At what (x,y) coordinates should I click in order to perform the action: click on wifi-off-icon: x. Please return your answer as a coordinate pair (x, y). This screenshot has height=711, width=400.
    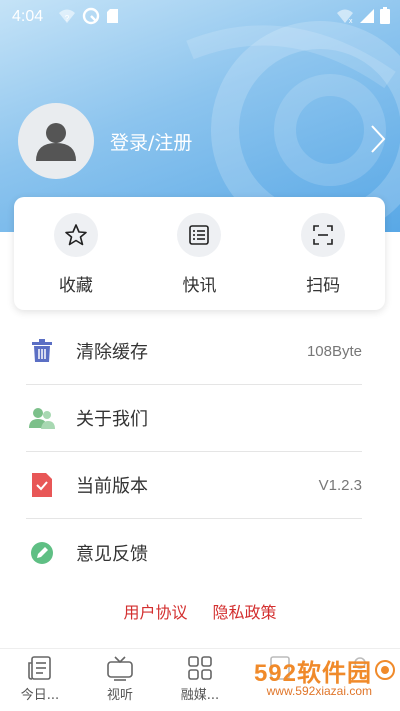
    Looking at the image, I should click on (345, 16).